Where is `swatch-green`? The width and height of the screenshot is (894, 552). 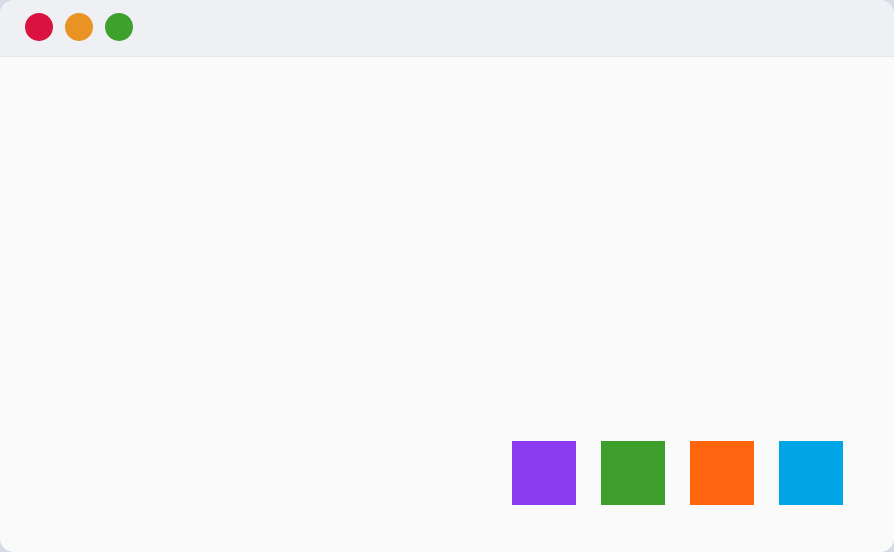
swatch-green is located at coordinates (633, 473).